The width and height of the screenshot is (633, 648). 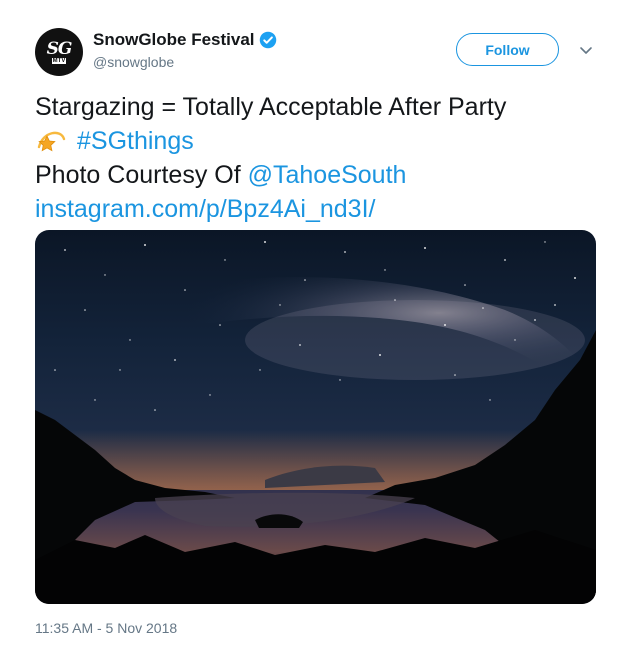 I want to click on hashtag-link: #SGthings, so click(x=135, y=141).